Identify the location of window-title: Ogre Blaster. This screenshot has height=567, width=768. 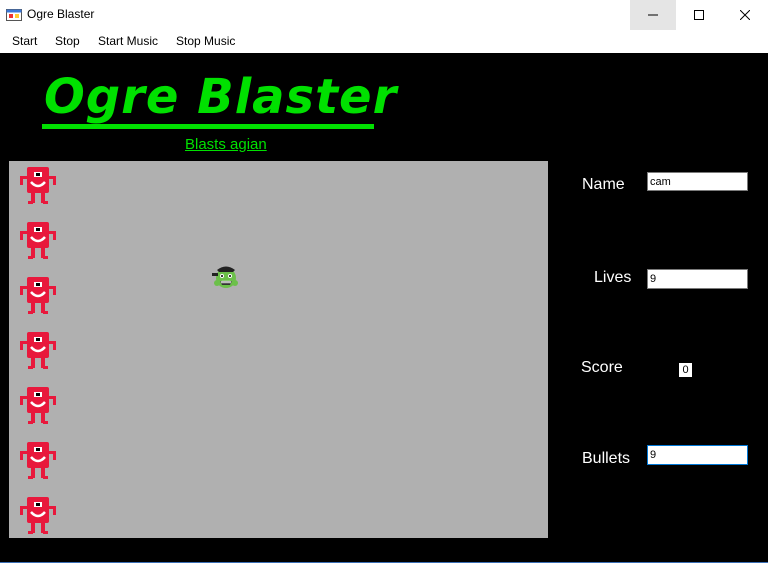
(61, 14).